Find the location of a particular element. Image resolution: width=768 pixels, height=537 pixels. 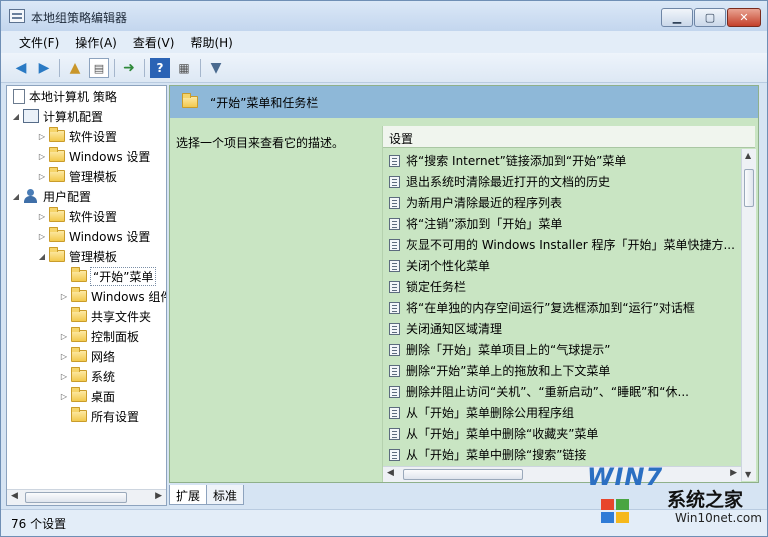

list-item: 从「开始」菜单删除公用程序组 is located at coordinates (563, 412).